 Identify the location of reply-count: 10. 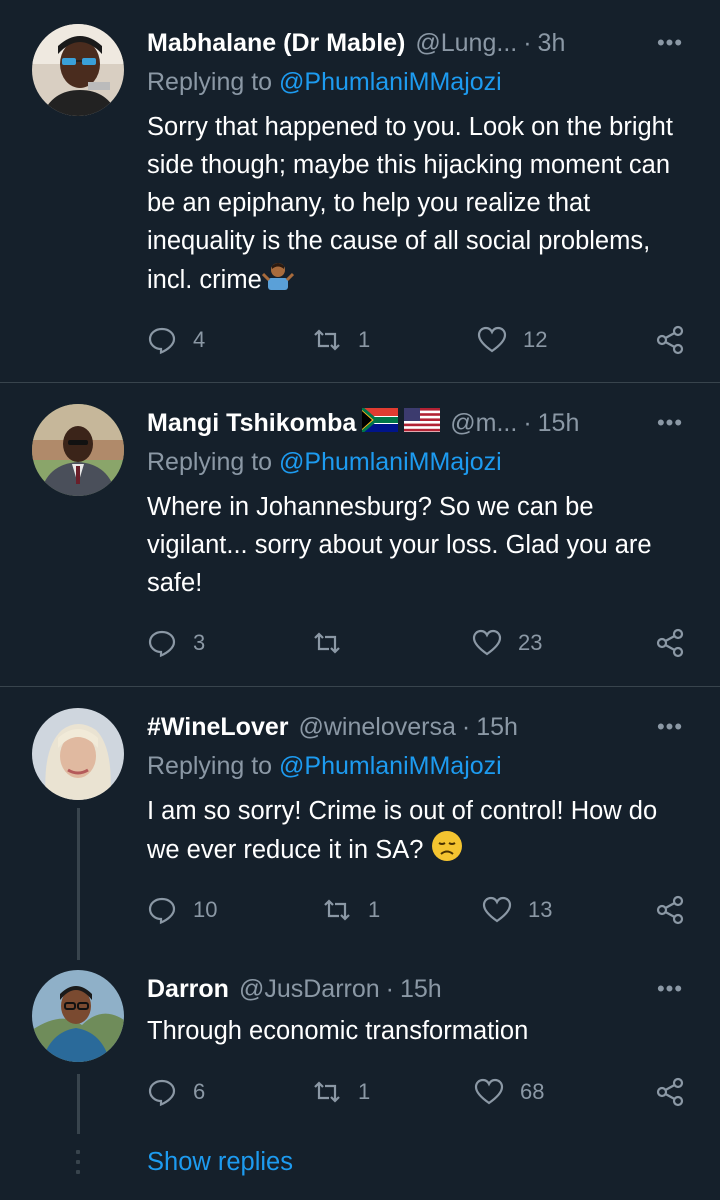
(205, 909).